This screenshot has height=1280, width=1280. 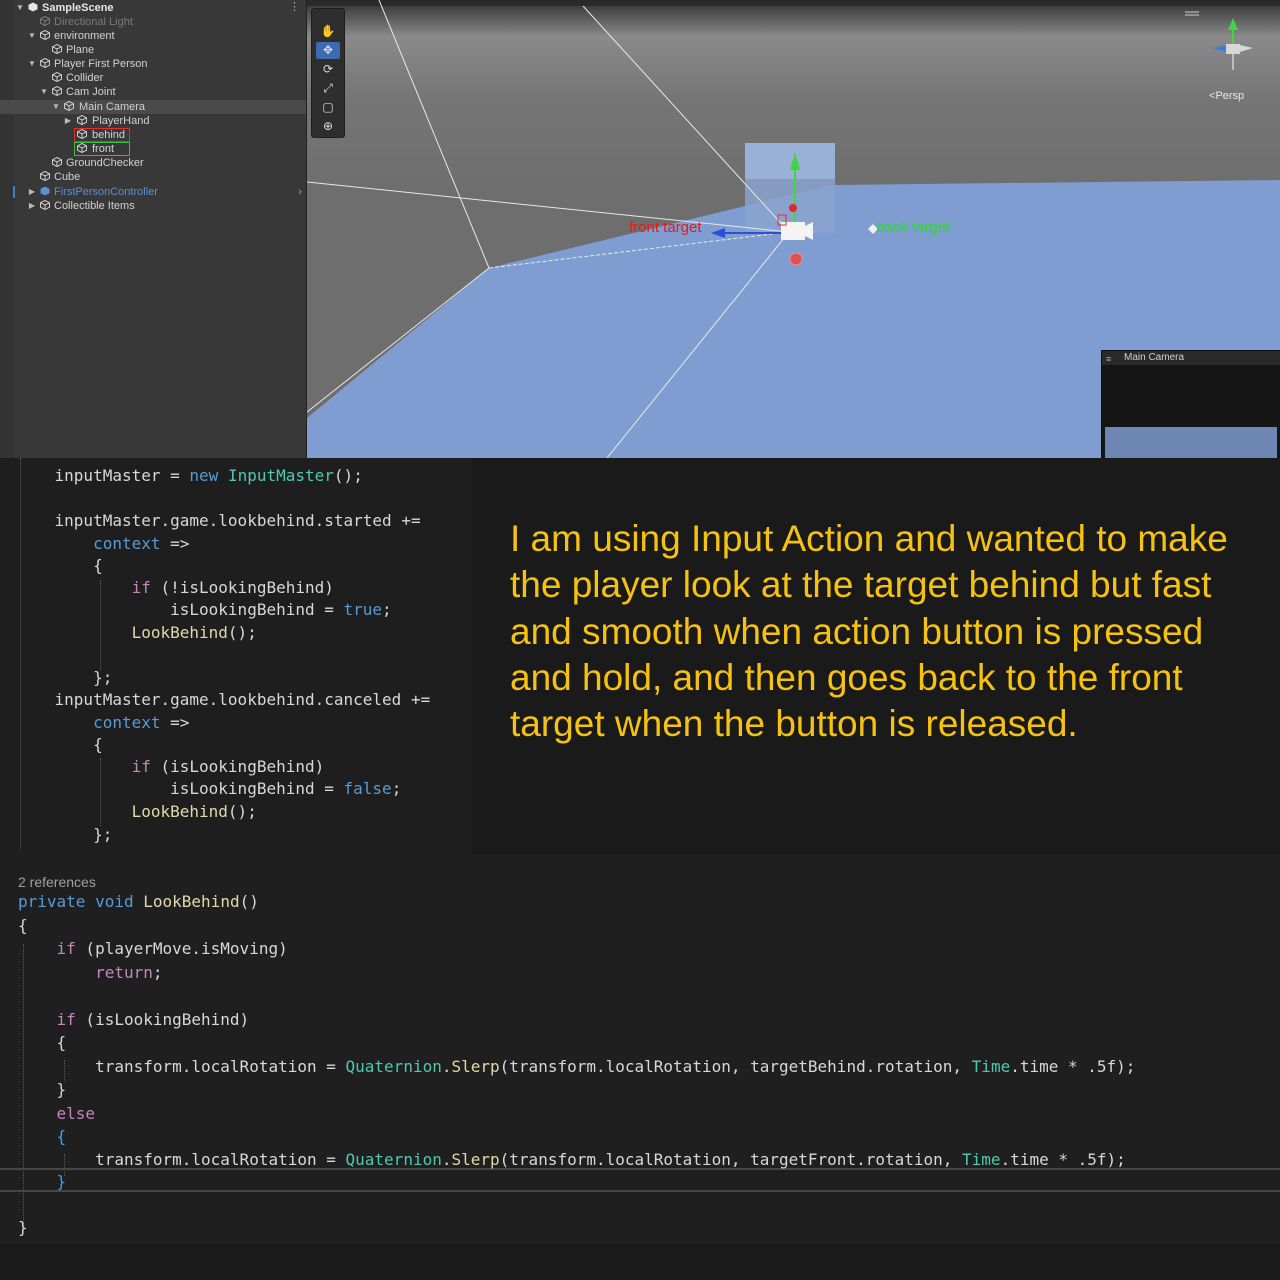 I want to click on code-token-matched-brace: {, so click(x=61, y=1136).